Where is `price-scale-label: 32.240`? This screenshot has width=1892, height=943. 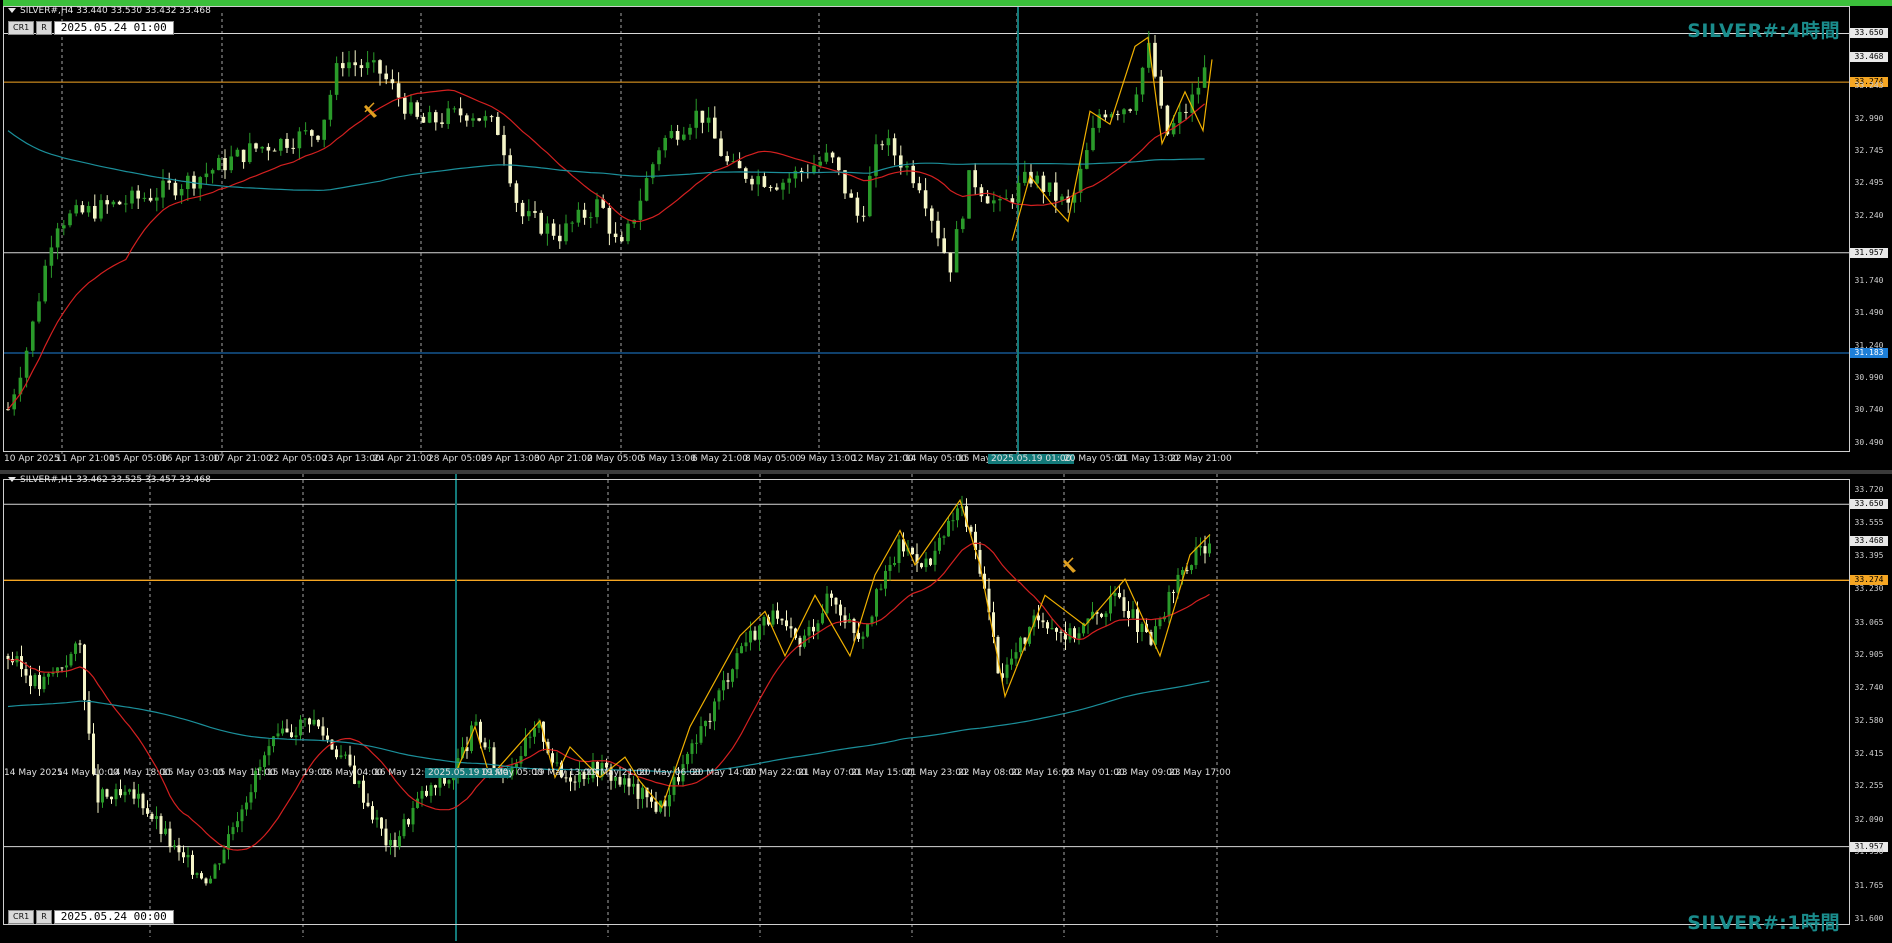 price-scale-label: 32.240 is located at coordinates (1869, 216).